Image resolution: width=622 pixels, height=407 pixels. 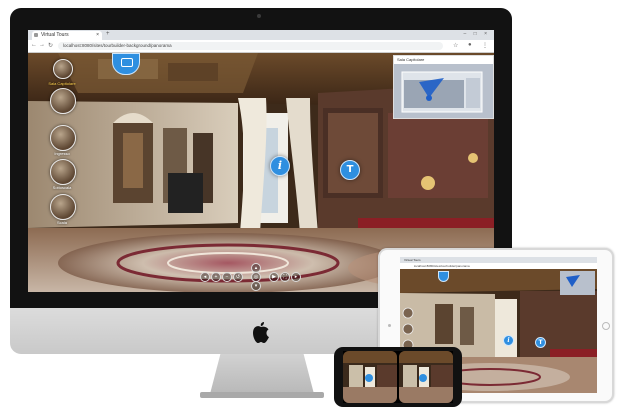 I want to click on new-tab-button: +, so click(x=108, y=34).